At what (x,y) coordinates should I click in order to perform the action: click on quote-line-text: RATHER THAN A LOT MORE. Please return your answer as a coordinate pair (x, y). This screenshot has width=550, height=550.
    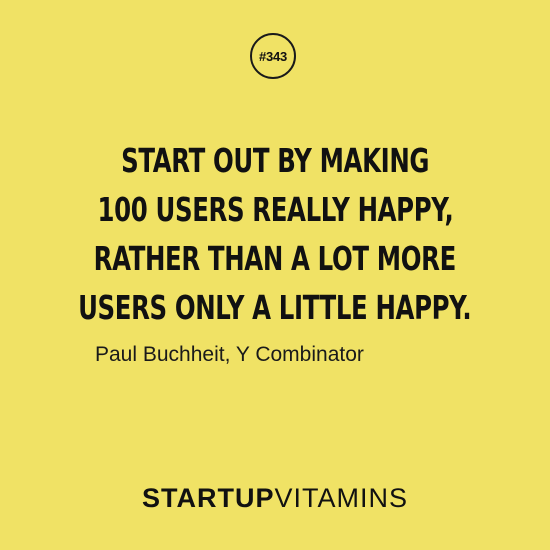
    Looking at the image, I should click on (275, 258).